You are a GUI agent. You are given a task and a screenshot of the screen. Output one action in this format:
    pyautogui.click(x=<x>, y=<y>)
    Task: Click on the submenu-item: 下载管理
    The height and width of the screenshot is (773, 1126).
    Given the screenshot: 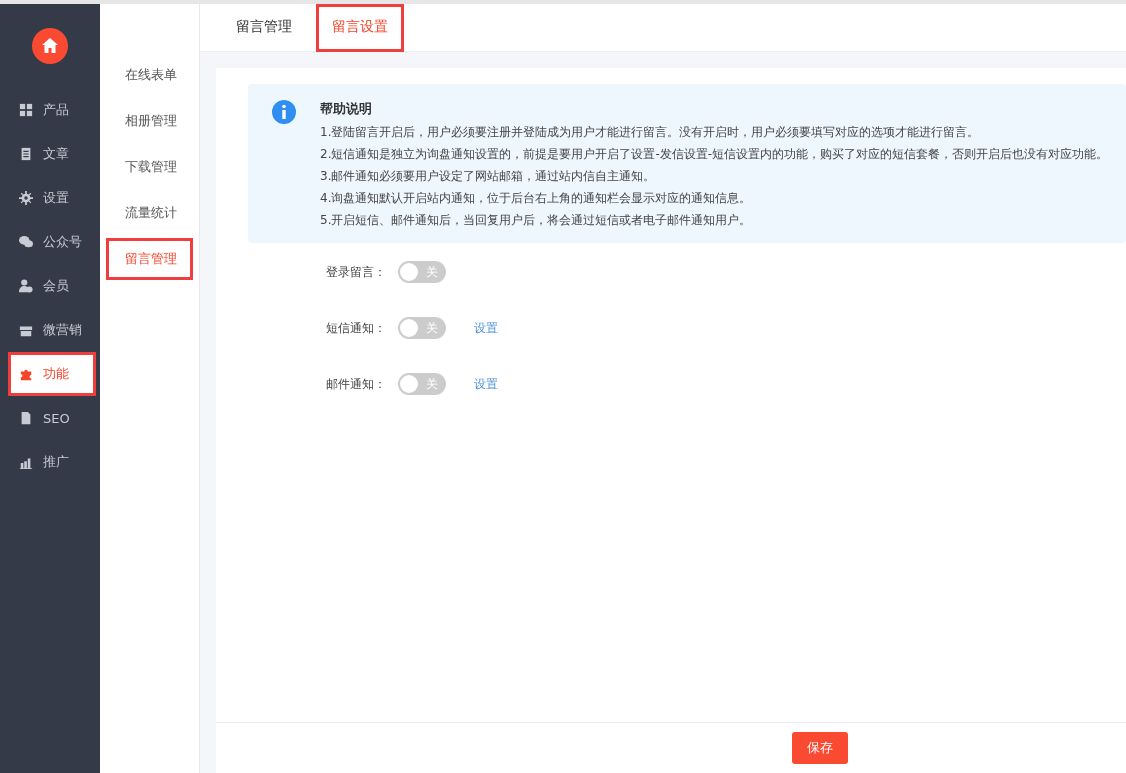 What is the action you would take?
    pyautogui.click(x=149, y=167)
    